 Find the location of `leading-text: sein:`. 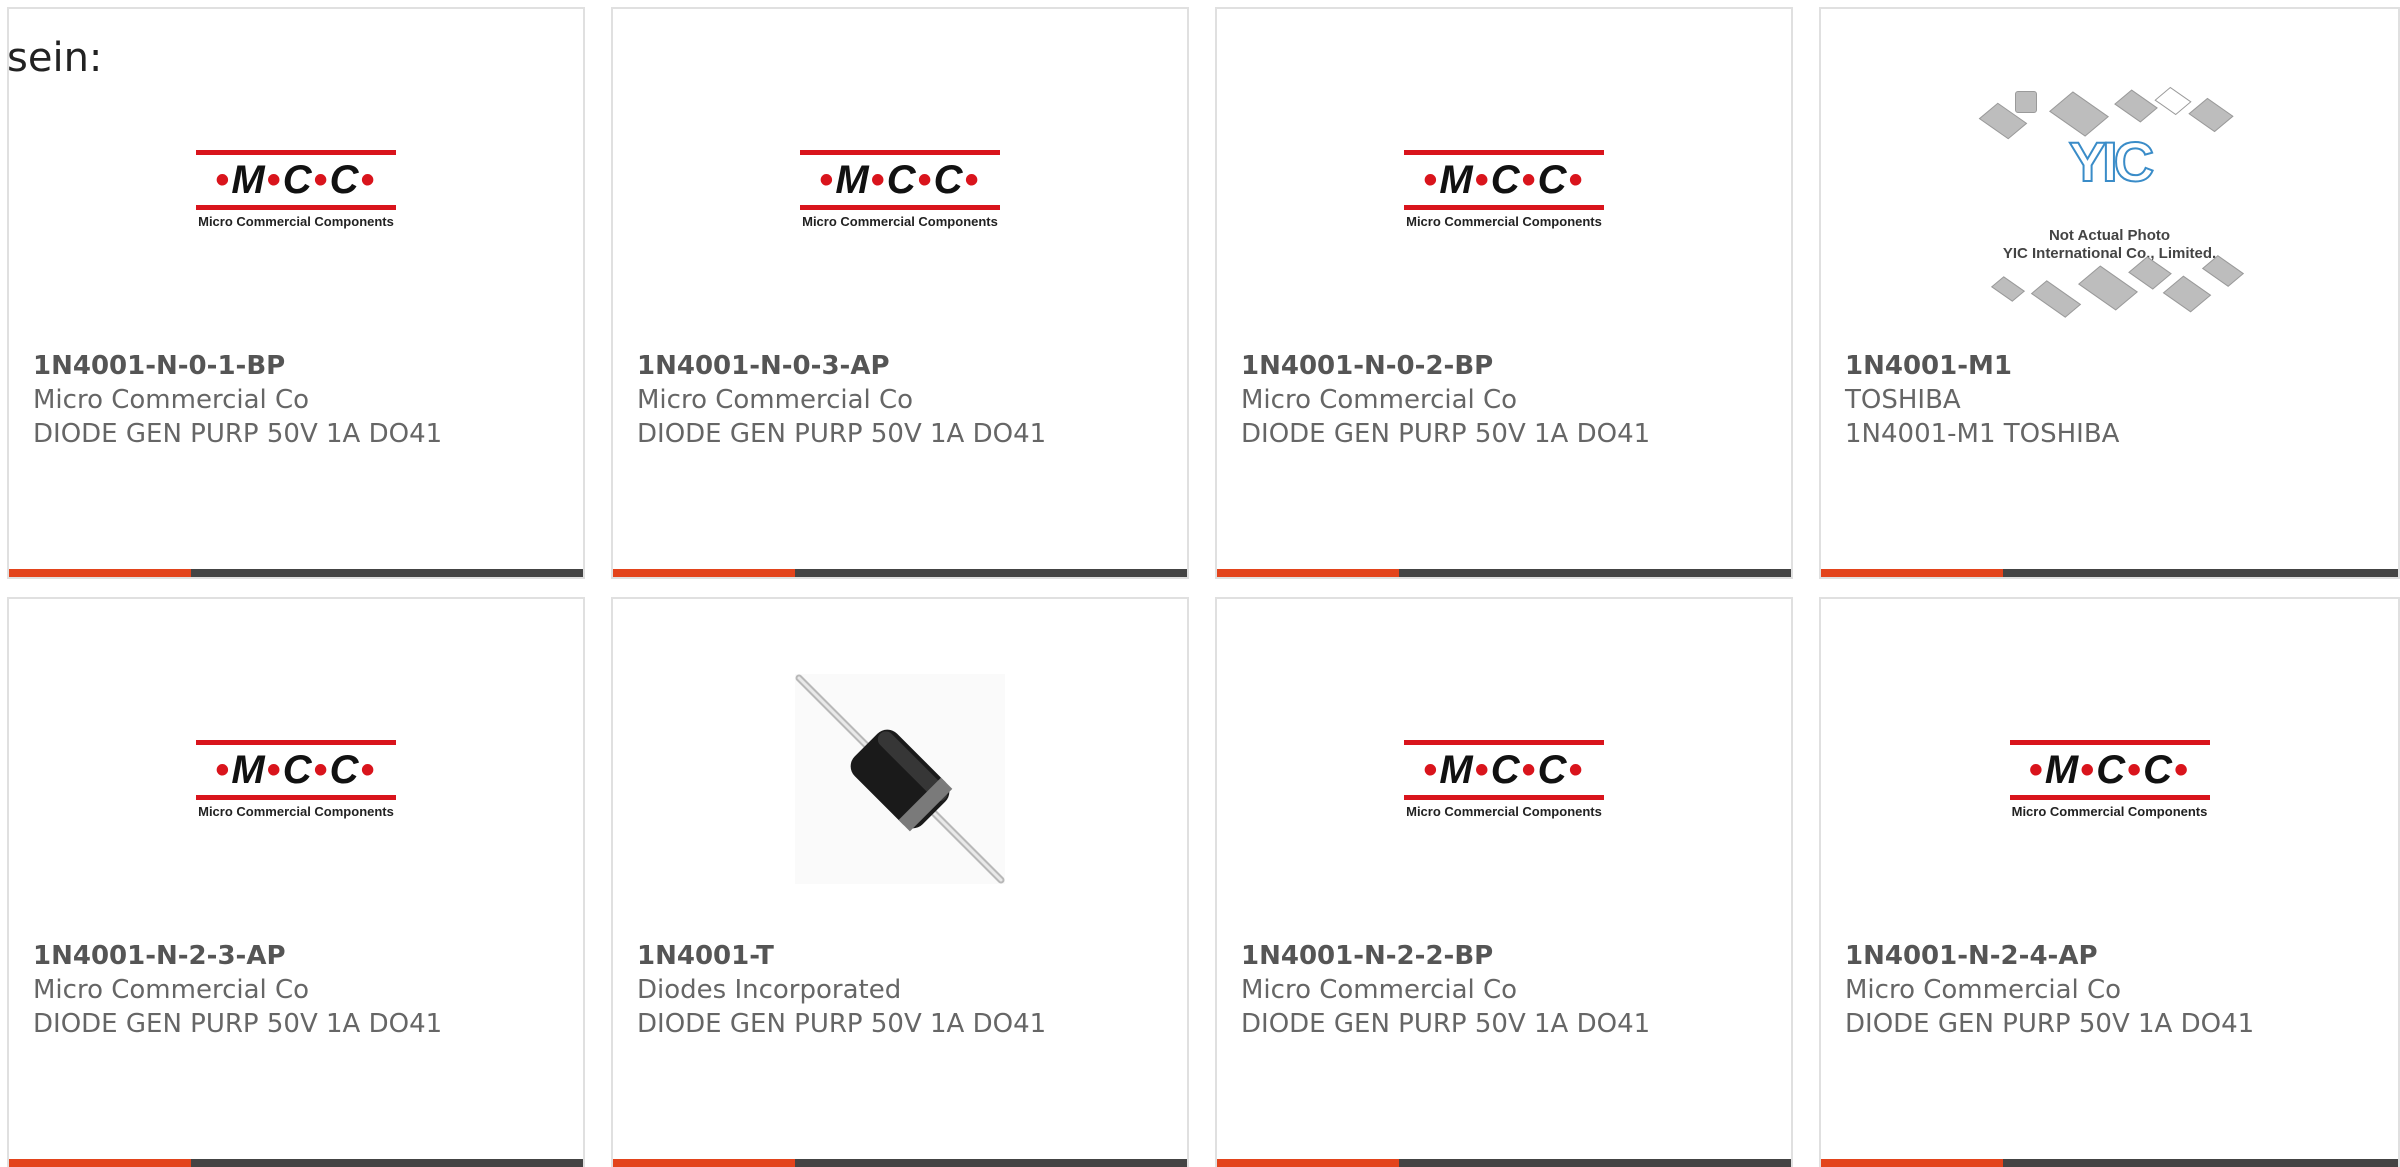

leading-text: sein: is located at coordinates (55, 58).